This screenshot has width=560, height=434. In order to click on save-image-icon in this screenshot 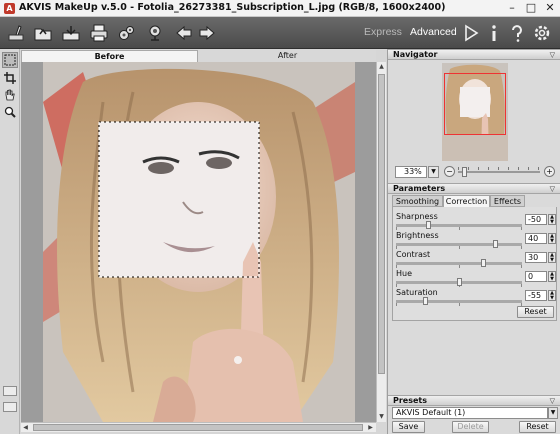, I will do `click(71, 33)`.